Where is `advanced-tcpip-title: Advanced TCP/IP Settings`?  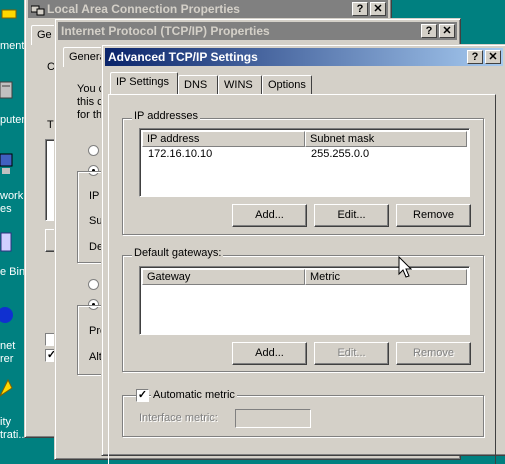 advanced-tcpip-title: Advanced TCP/IP Settings is located at coordinates (183, 57).